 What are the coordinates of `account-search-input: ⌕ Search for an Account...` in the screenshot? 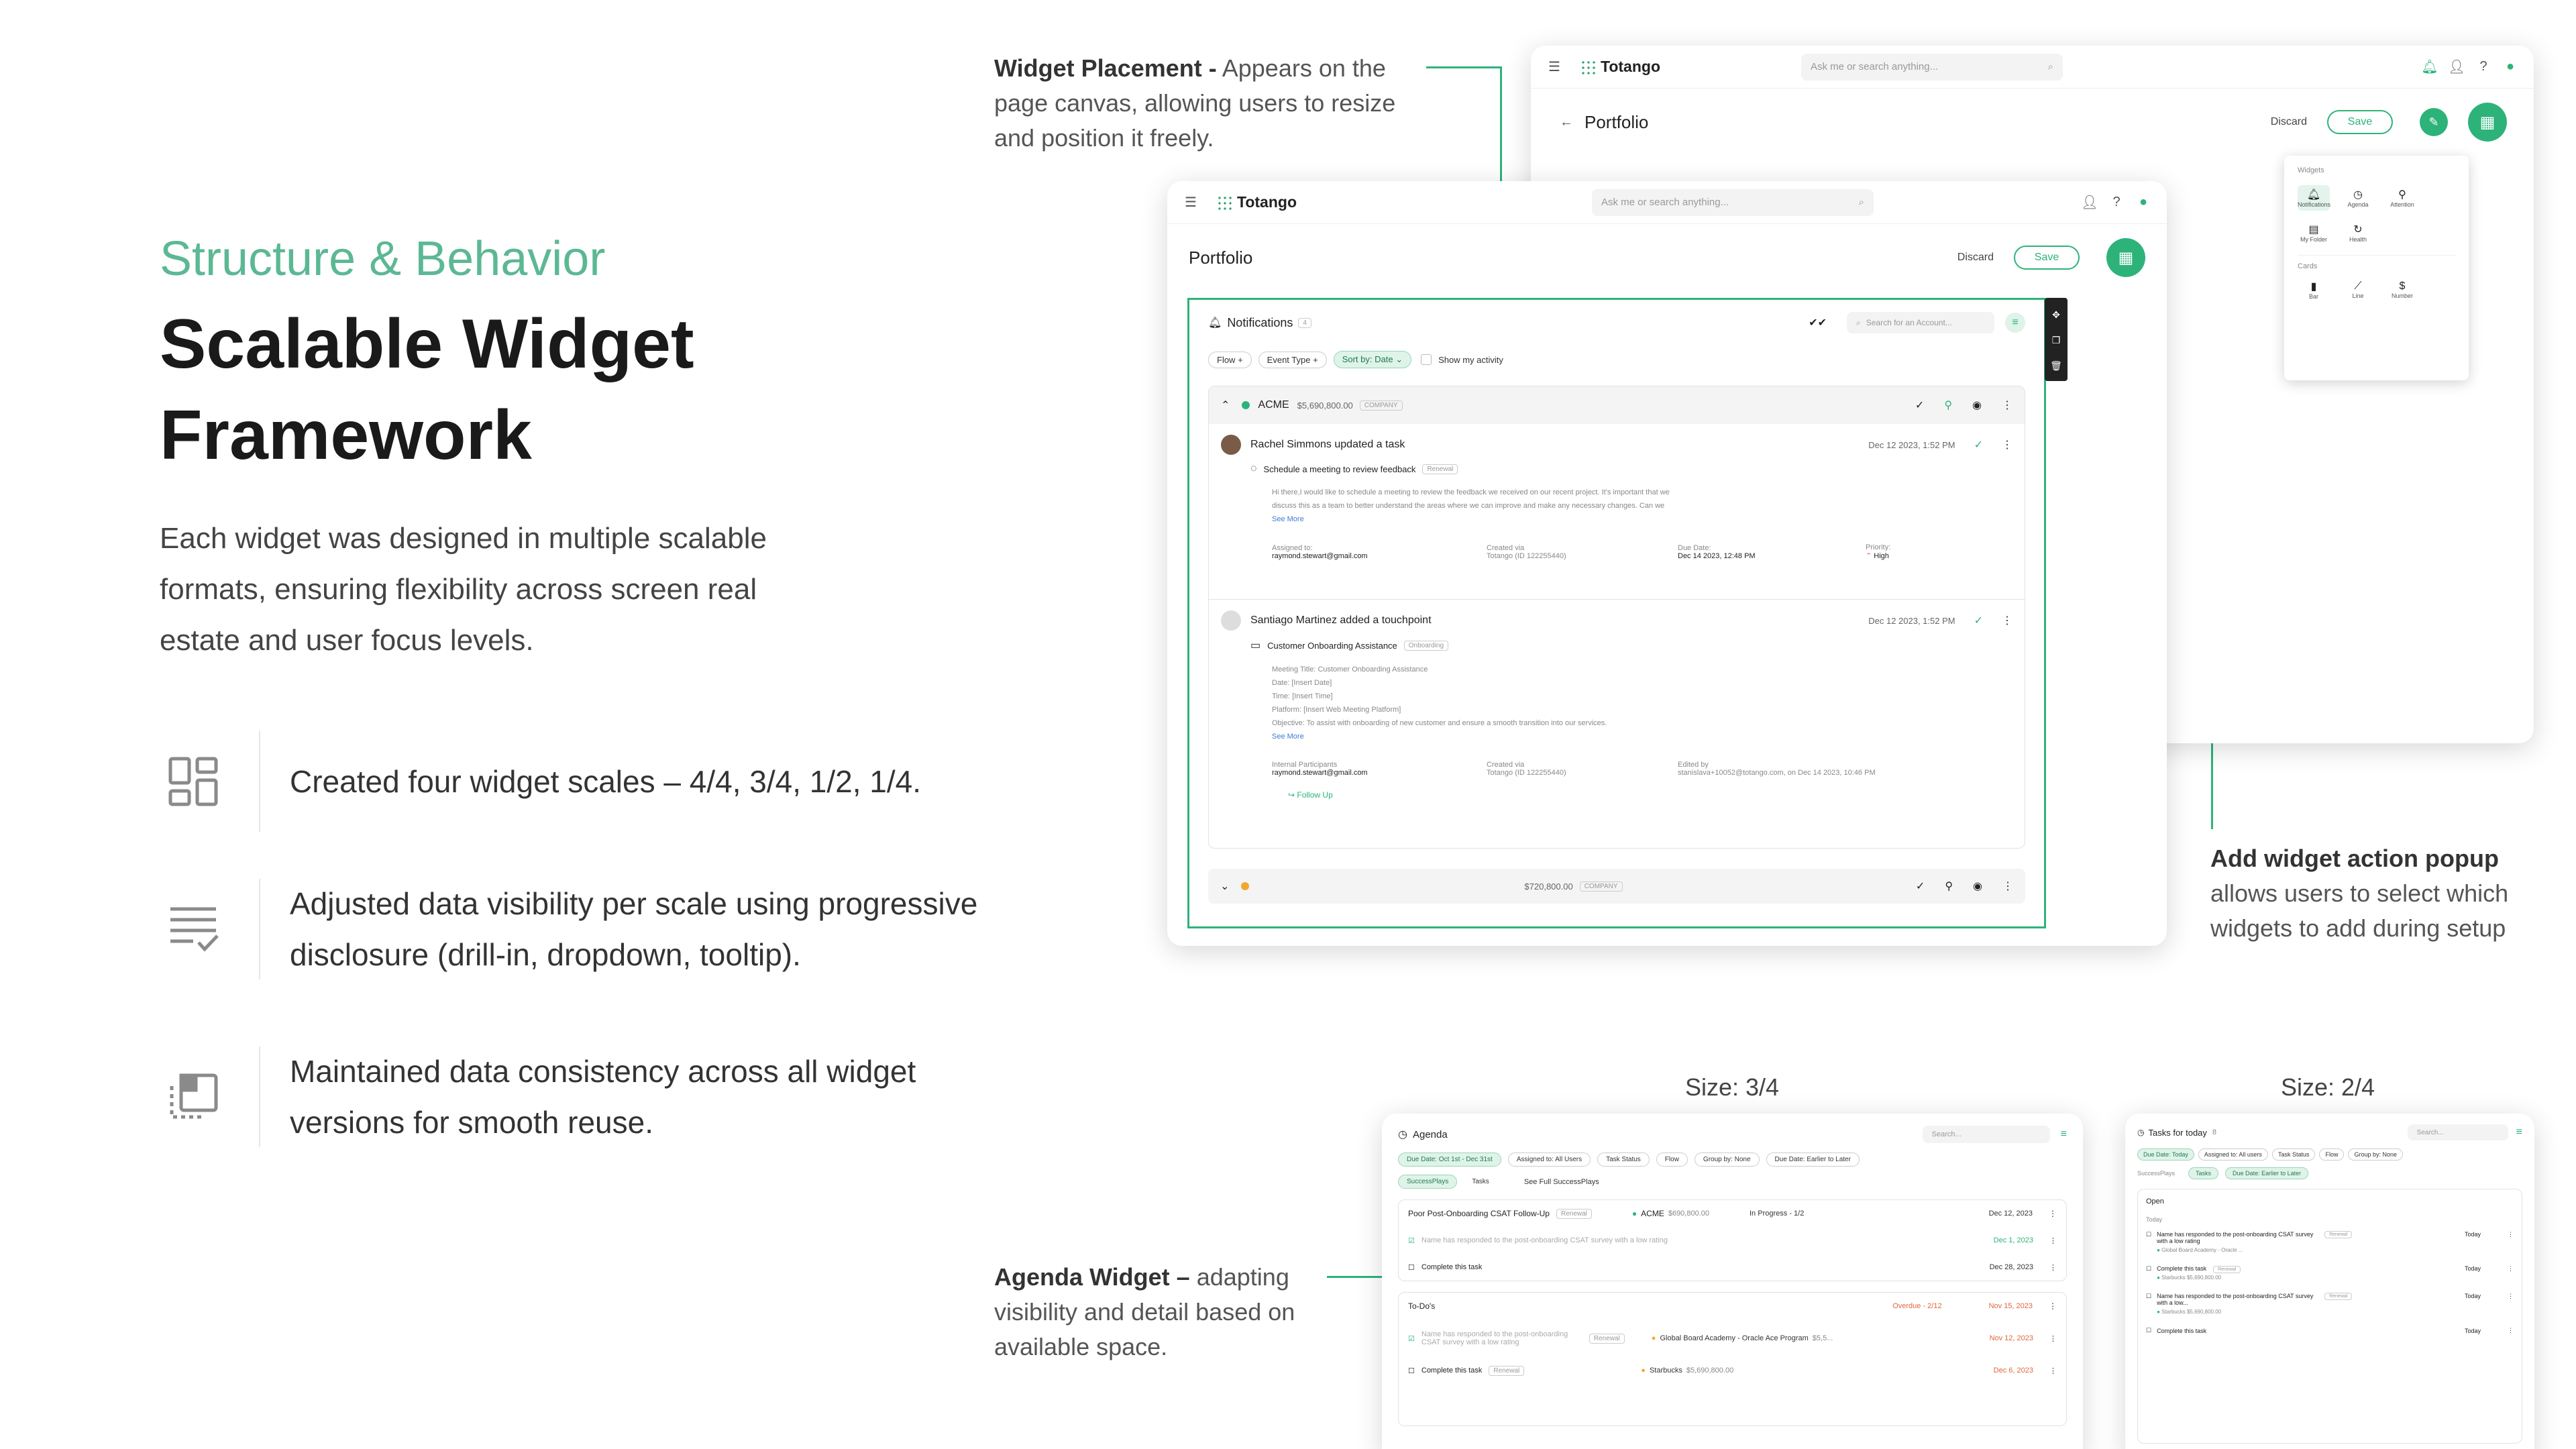 It's located at (1920, 322).